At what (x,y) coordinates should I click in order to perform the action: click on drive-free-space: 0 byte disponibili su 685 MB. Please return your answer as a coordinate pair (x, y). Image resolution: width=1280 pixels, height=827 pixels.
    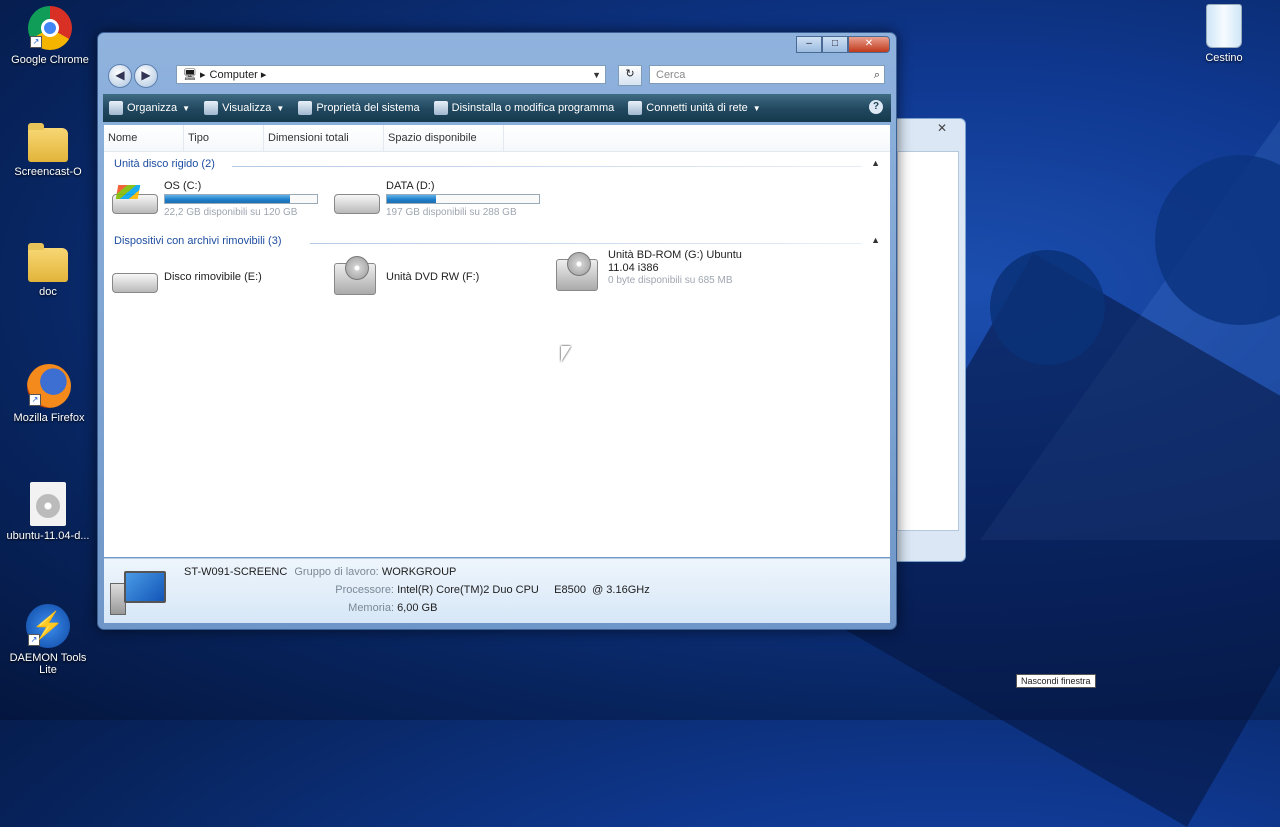
    Looking at the image, I should click on (670, 280).